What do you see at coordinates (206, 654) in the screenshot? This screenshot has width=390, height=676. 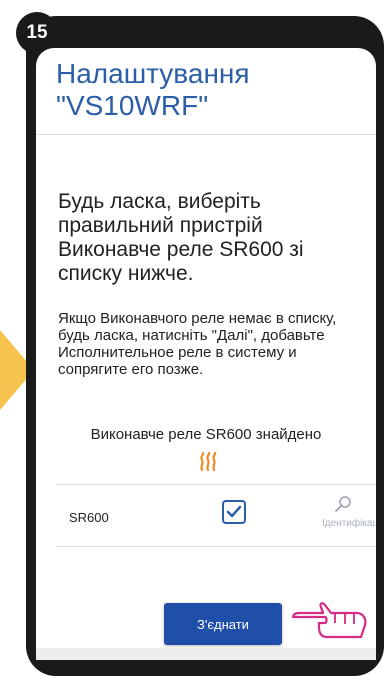 I see `system-nav-bar` at bounding box center [206, 654].